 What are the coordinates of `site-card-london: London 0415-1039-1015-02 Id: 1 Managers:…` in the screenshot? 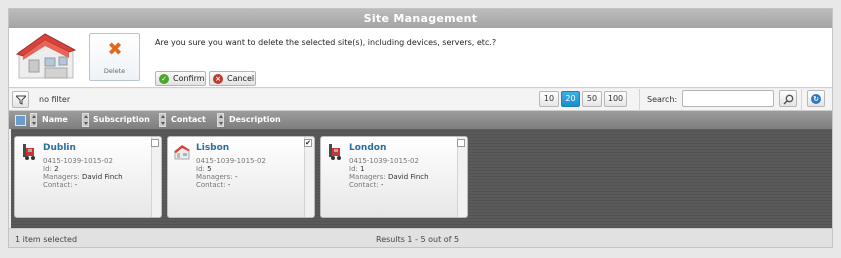 It's located at (394, 177).